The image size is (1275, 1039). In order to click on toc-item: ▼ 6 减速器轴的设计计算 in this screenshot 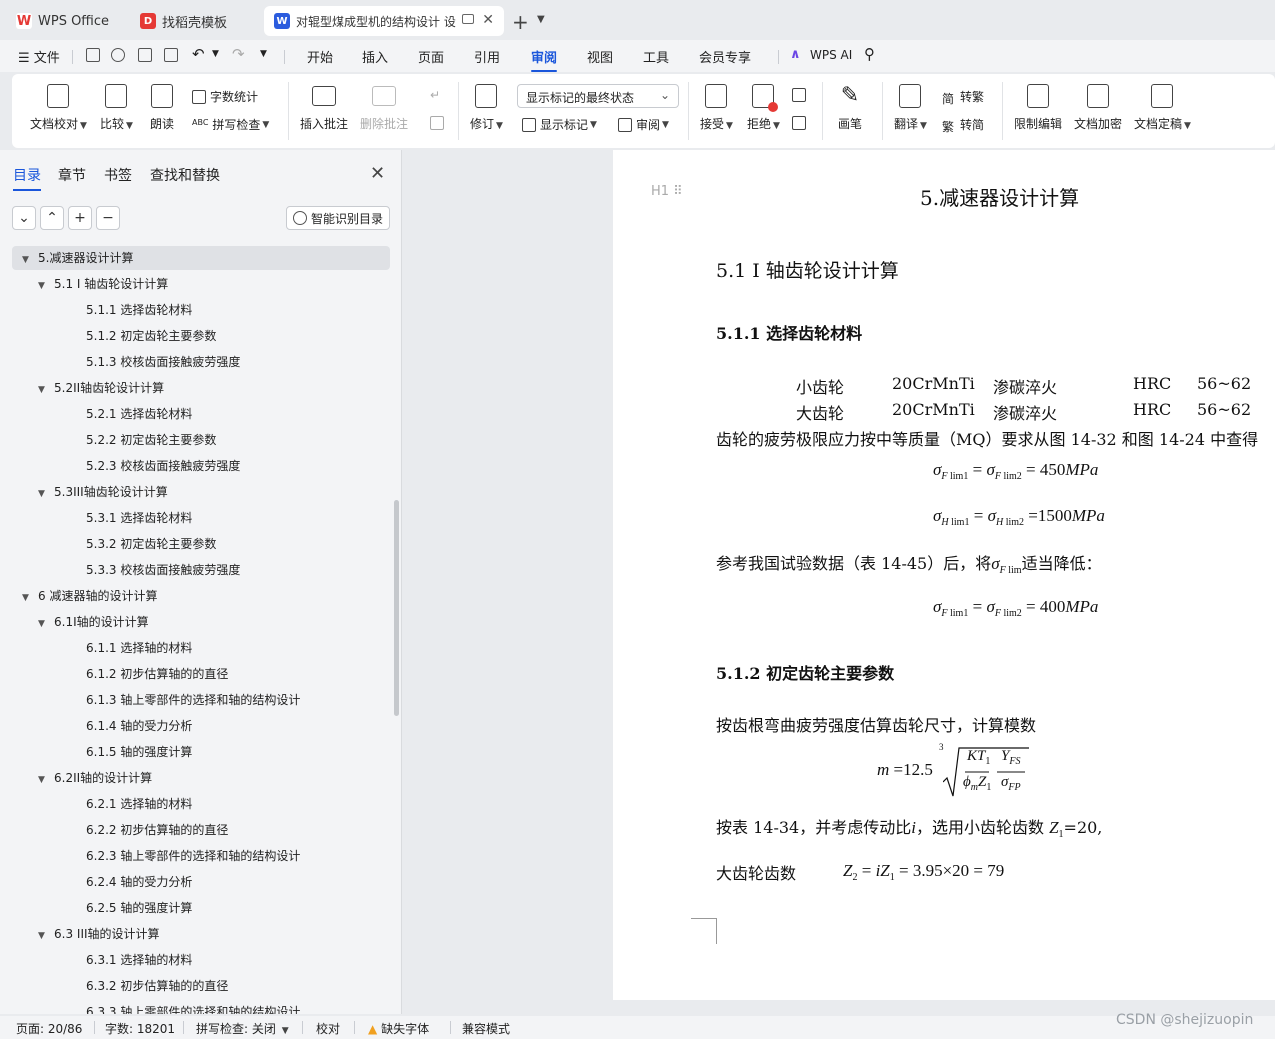, I will do `click(201, 596)`.